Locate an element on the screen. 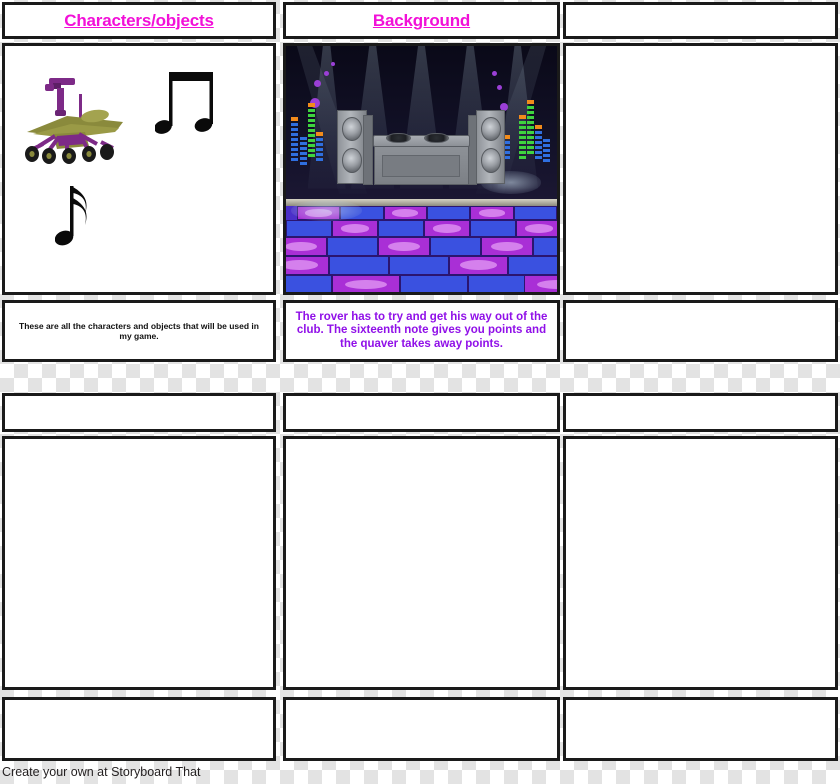  cell-title-r2c1 is located at coordinates (139, 412).